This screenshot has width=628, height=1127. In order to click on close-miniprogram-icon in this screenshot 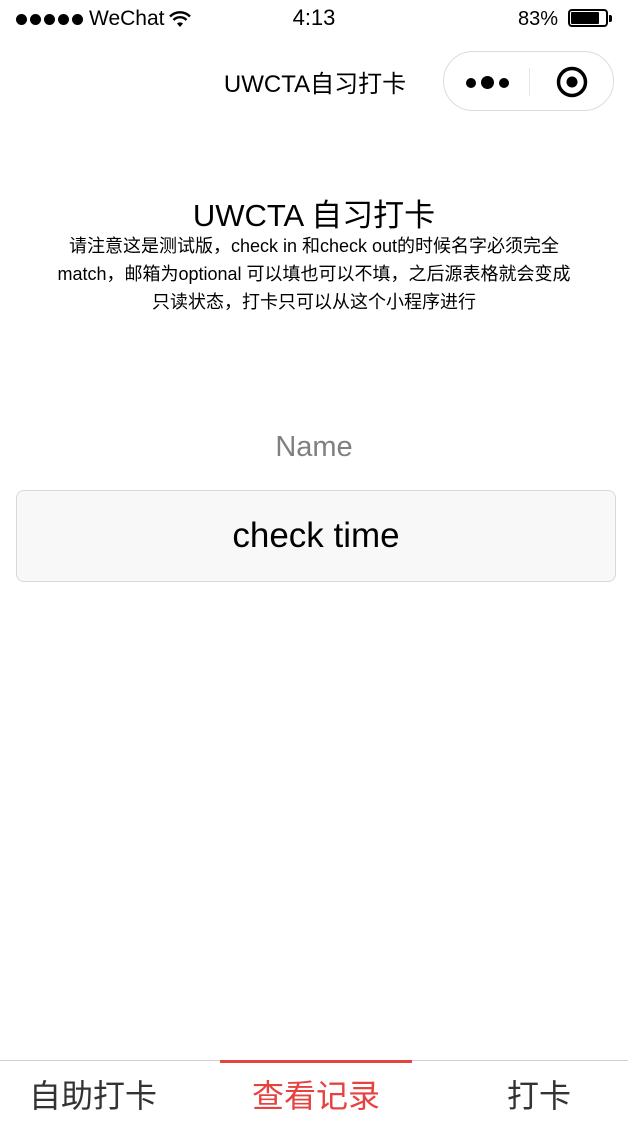, I will do `click(572, 82)`.